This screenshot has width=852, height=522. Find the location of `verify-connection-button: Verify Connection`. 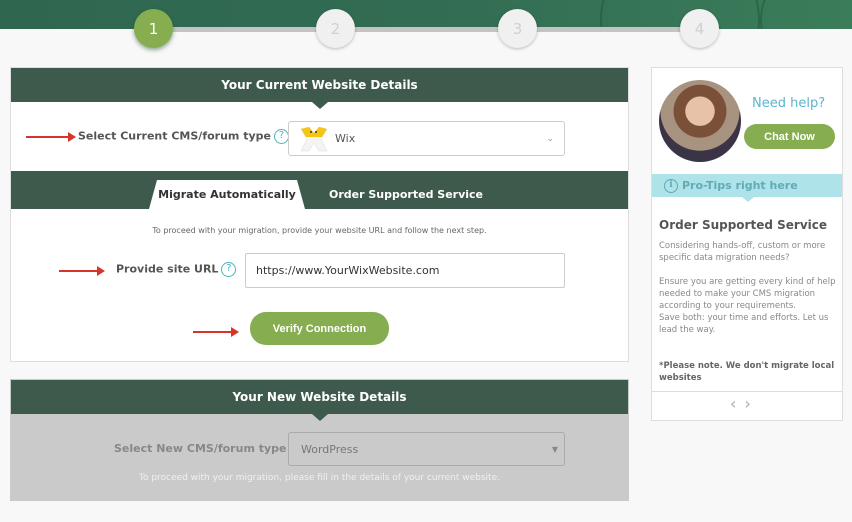

verify-connection-button: Verify Connection is located at coordinates (319, 328).